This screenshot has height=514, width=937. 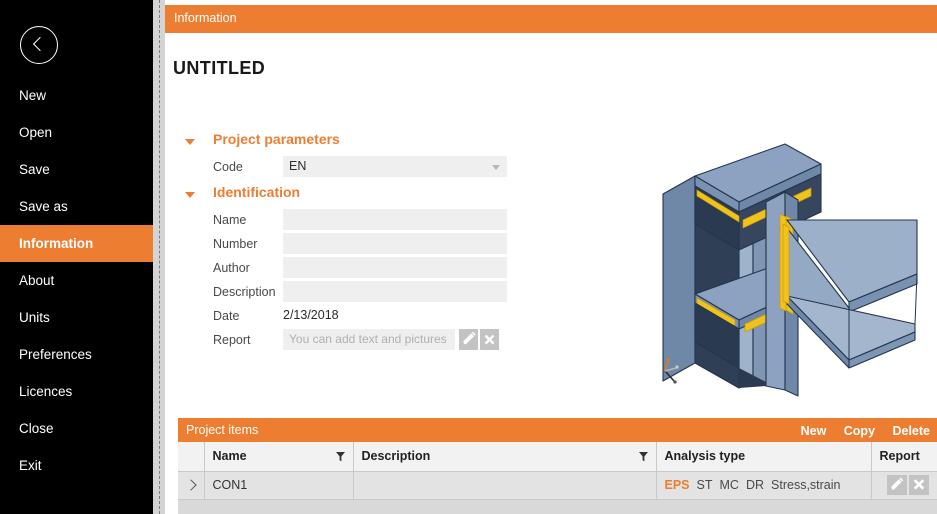 What do you see at coordinates (496, 167) in the screenshot?
I see `chevron-down-icon` at bounding box center [496, 167].